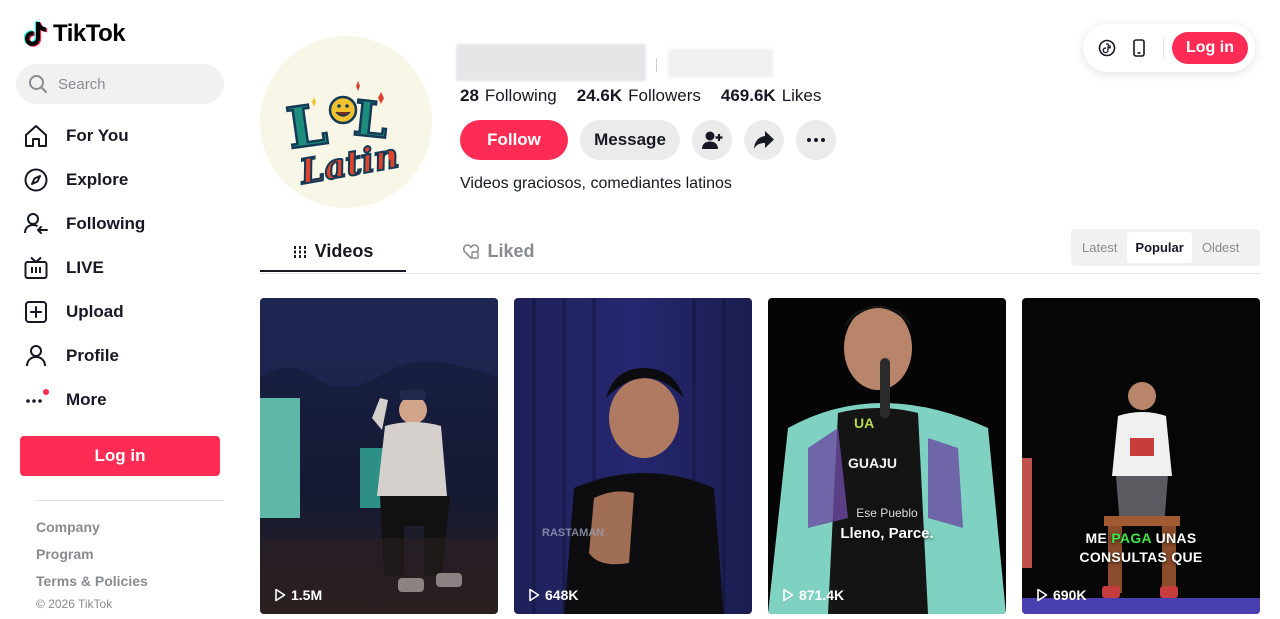 Image resolution: width=1280 pixels, height=619 pixels. I want to click on tab-liked: Liked, so click(499, 251).